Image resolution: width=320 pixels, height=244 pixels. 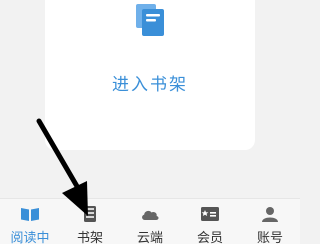 What do you see at coordinates (149, 237) in the screenshot?
I see `tab-cloud-label: 云端` at bounding box center [149, 237].